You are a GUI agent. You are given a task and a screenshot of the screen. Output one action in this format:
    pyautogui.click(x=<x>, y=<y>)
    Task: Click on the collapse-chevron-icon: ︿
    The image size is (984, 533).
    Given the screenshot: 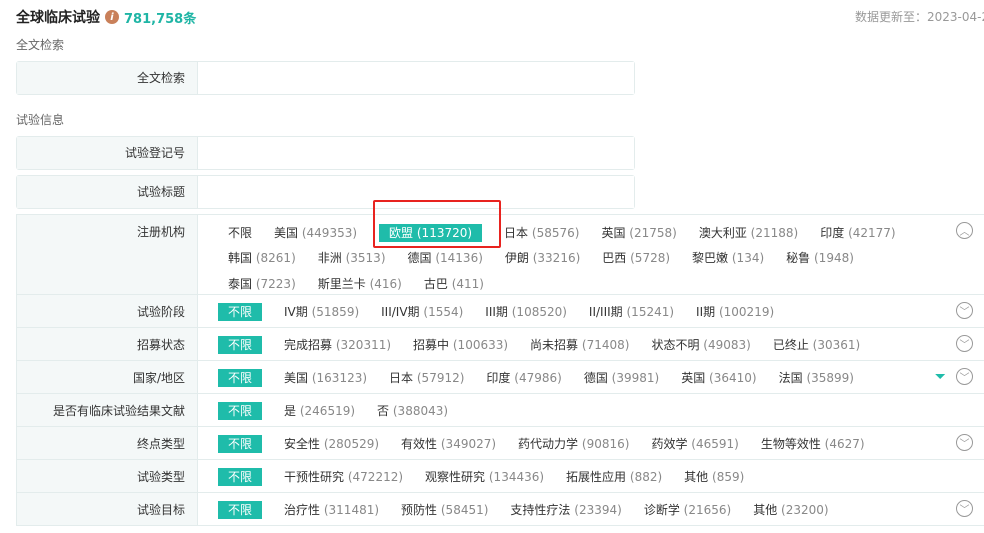 What is the action you would take?
    pyautogui.click(x=964, y=230)
    